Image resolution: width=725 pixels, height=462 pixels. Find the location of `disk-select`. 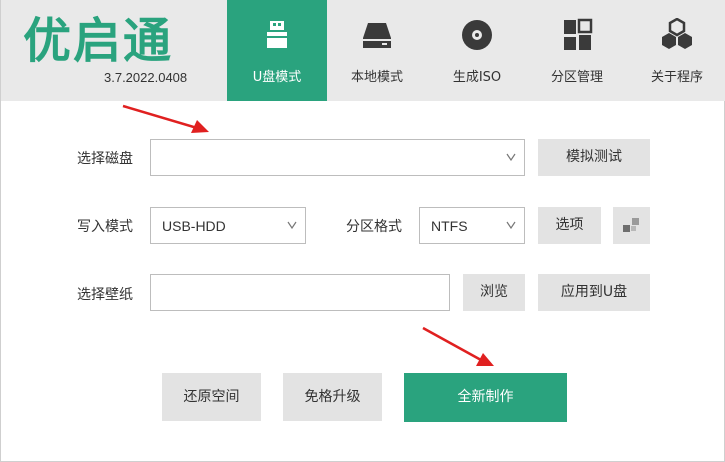

disk-select is located at coordinates (337, 157).